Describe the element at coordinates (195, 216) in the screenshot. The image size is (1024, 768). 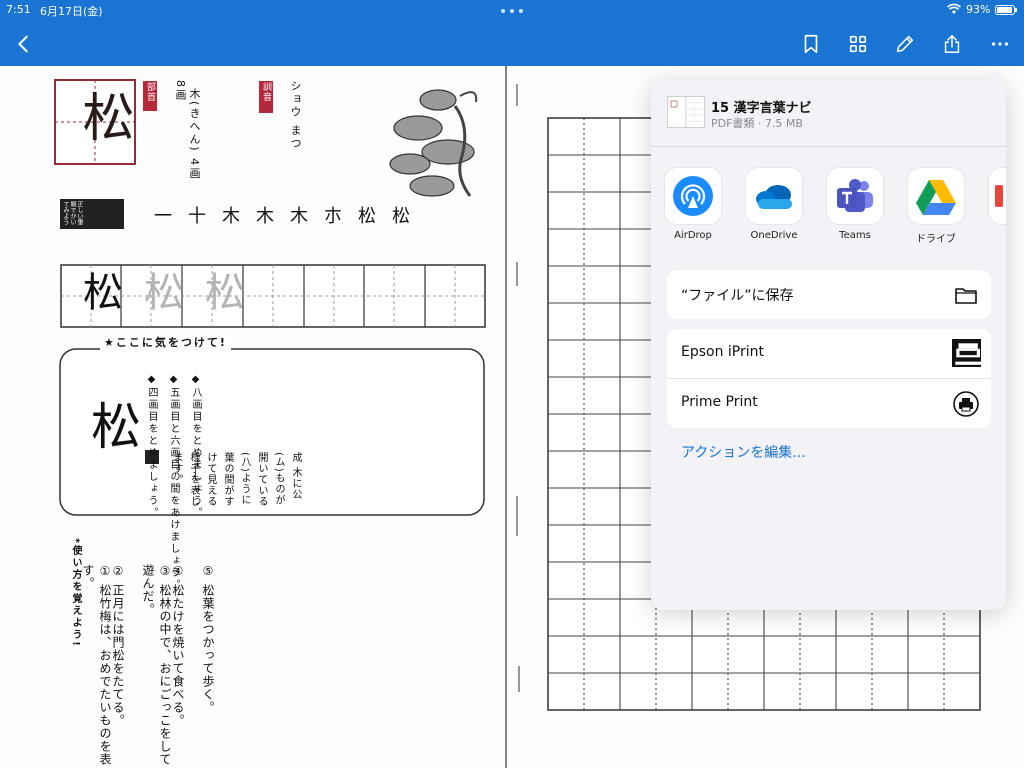
I see `stroke-step: 十` at that location.